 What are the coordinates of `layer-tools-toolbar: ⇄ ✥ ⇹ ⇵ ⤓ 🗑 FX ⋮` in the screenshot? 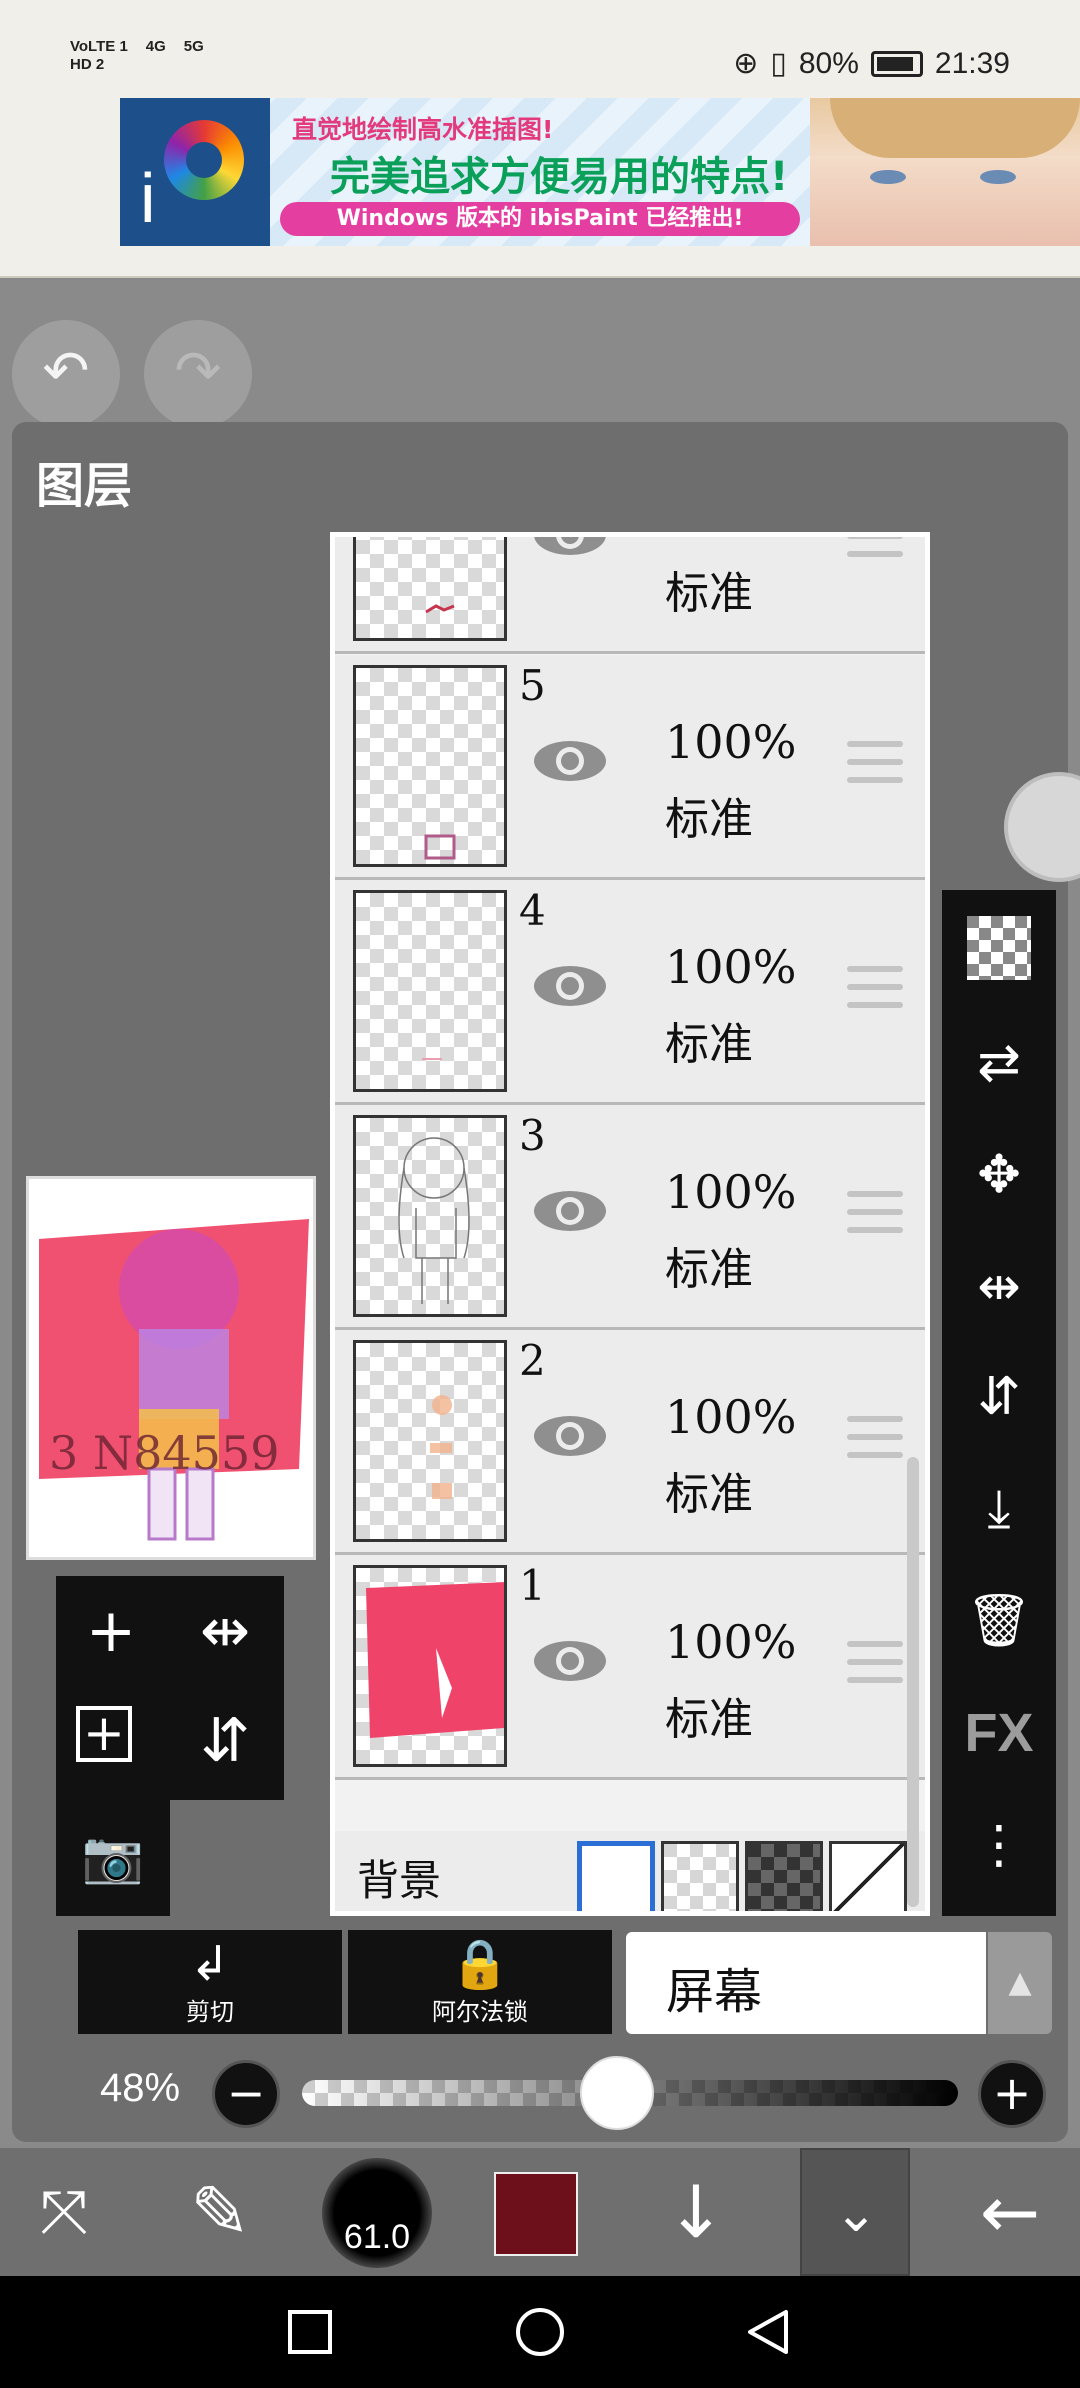 It's located at (999, 1403).